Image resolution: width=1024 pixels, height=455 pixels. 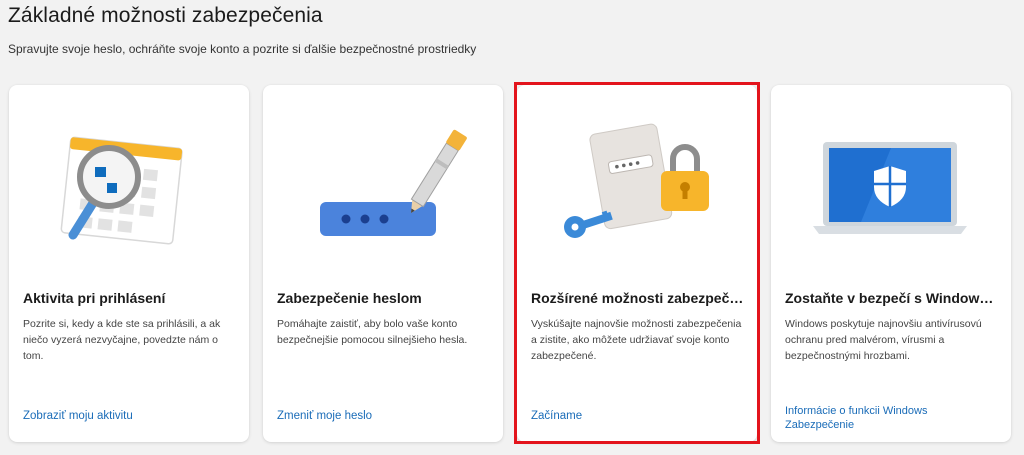 I want to click on card-title: Zabezpečenie heslom, so click(x=349, y=298).